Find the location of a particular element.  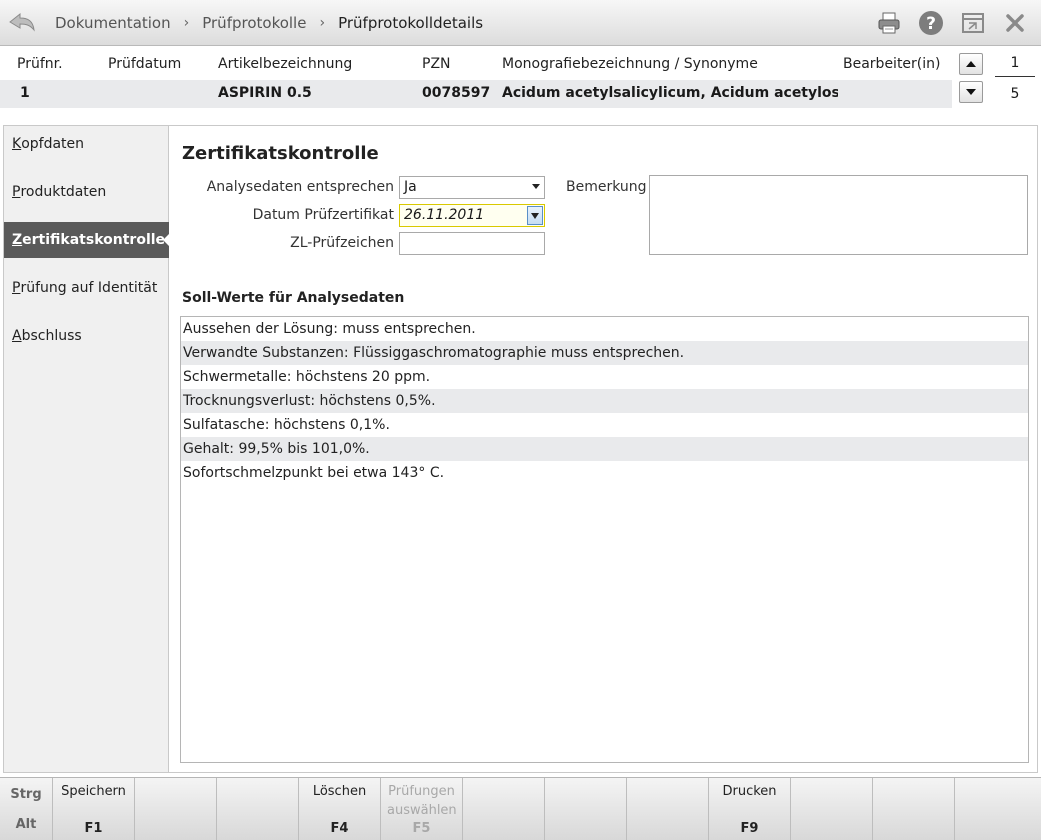

fkey-code: F5 is located at coordinates (421, 828).